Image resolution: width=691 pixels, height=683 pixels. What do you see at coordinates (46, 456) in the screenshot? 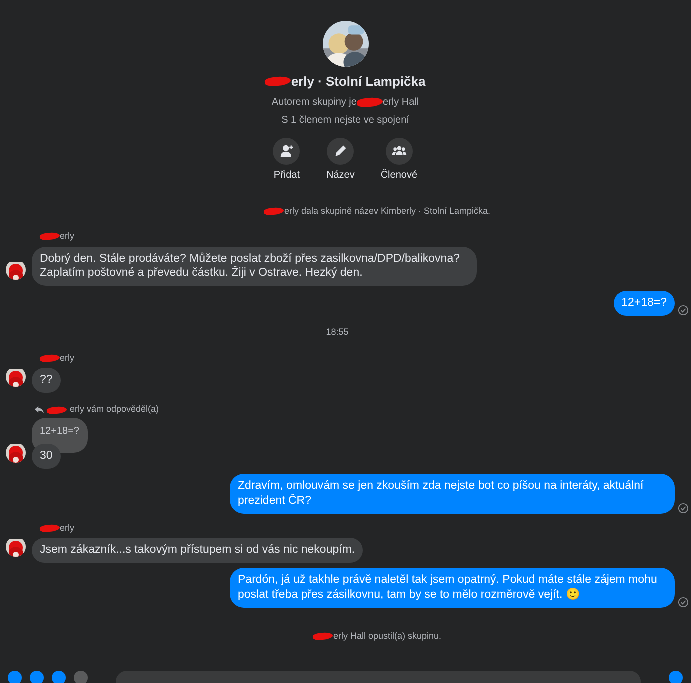
I see `message-bubble: 30` at bounding box center [46, 456].